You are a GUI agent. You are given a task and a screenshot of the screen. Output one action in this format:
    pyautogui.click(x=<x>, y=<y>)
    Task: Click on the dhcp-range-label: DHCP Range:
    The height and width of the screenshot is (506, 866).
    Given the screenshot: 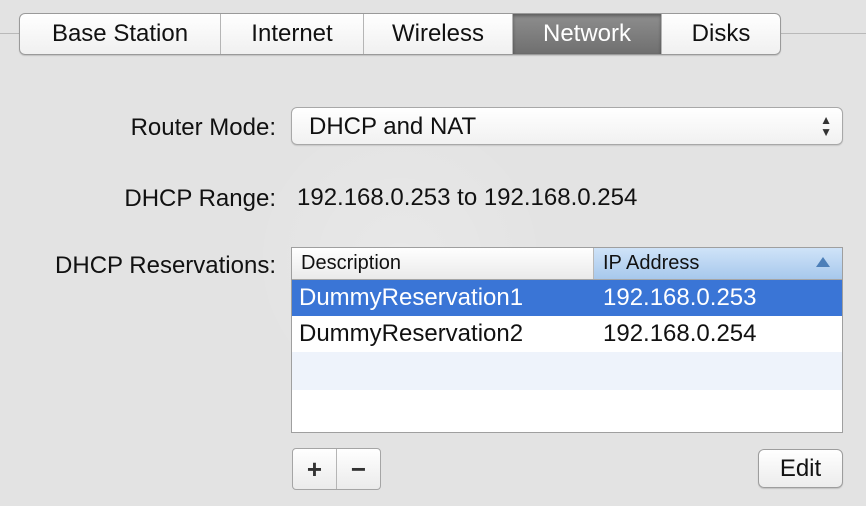 What is the action you would take?
    pyautogui.click(x=200, y=198)
    